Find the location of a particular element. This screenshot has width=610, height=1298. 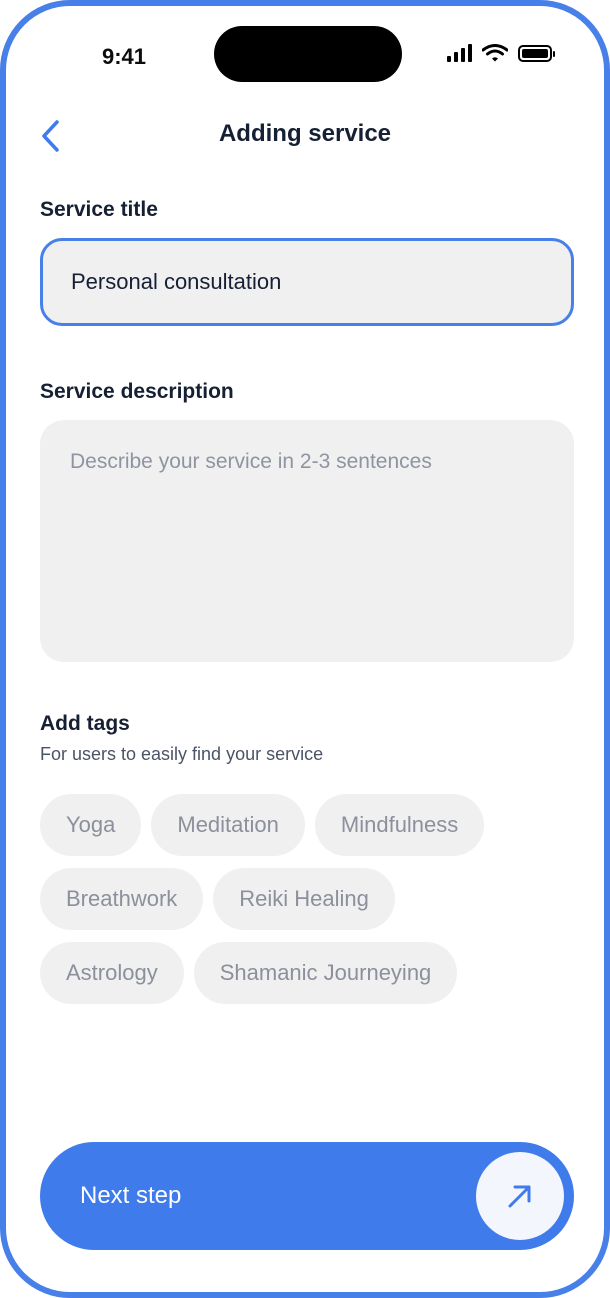

page-title: Adding service is located at coordinates (305, 133).